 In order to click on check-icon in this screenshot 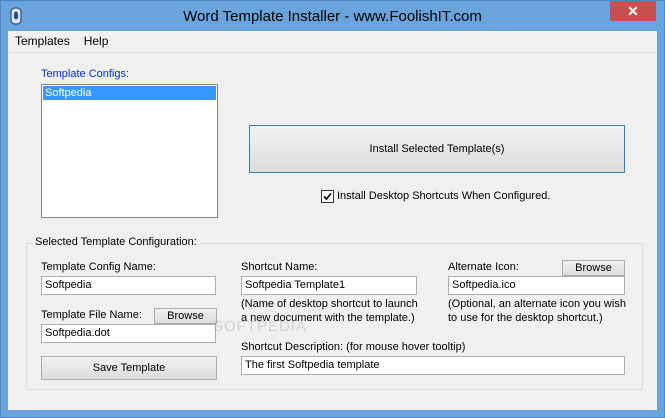, I will do `click(327, 196)`.